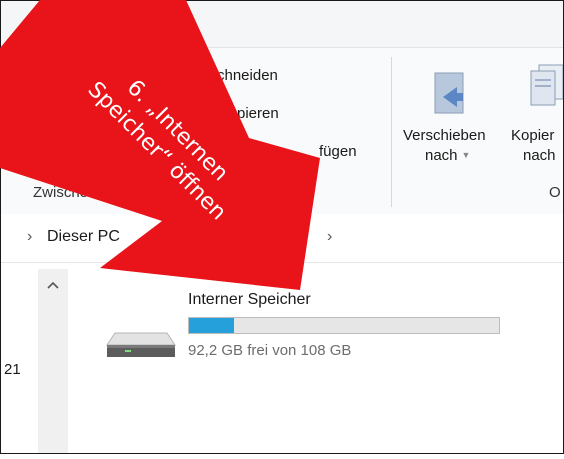  Describe the element at coordinates (270, 350) in the screenshot. I see `drive-free-space: 92,2 GB frei von 108 GB` at that location.